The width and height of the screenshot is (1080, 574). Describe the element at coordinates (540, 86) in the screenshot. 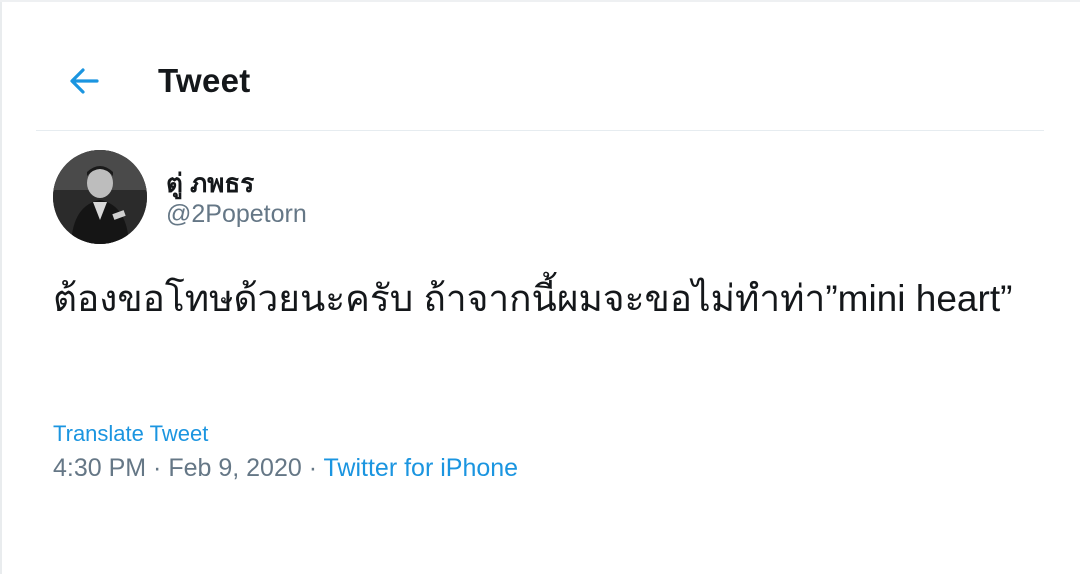

I see `page-header: Tweet` at that location.